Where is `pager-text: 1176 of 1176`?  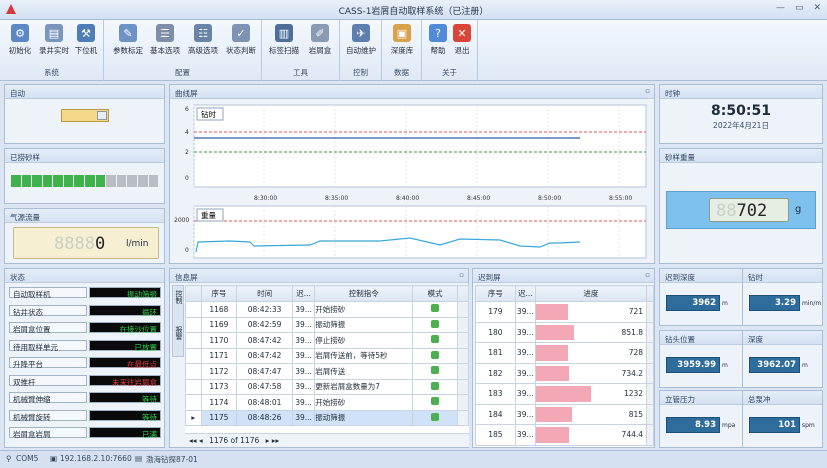
pager-text: 1176 of 1176 is located at coordinates (234, 440).